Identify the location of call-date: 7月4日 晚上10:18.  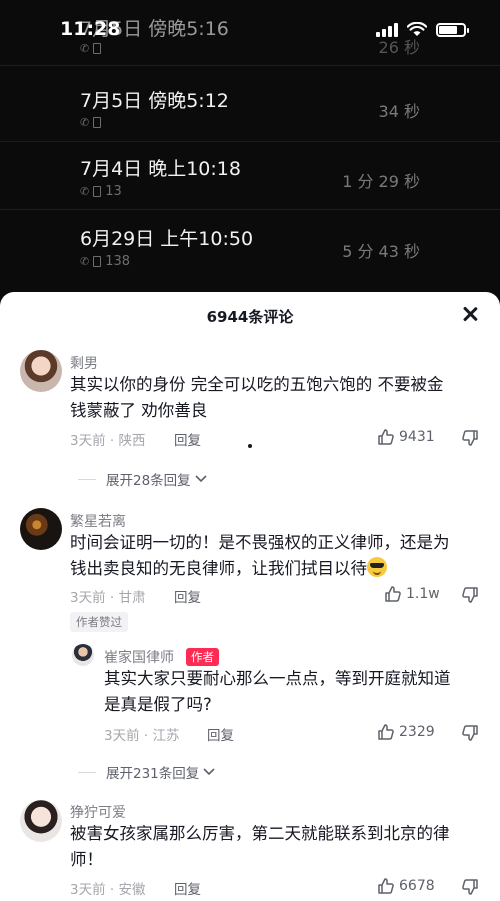
(160, 169).